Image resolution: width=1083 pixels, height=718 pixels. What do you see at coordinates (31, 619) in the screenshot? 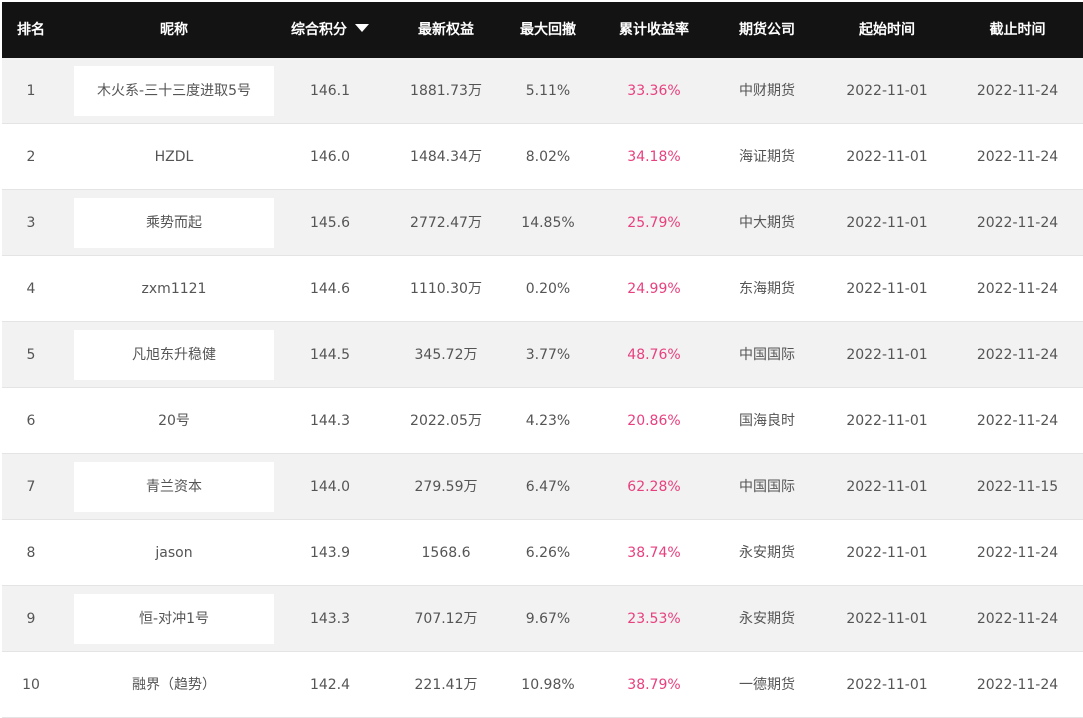
I see `rank-cell: 9` at bounding box center [31, 619].